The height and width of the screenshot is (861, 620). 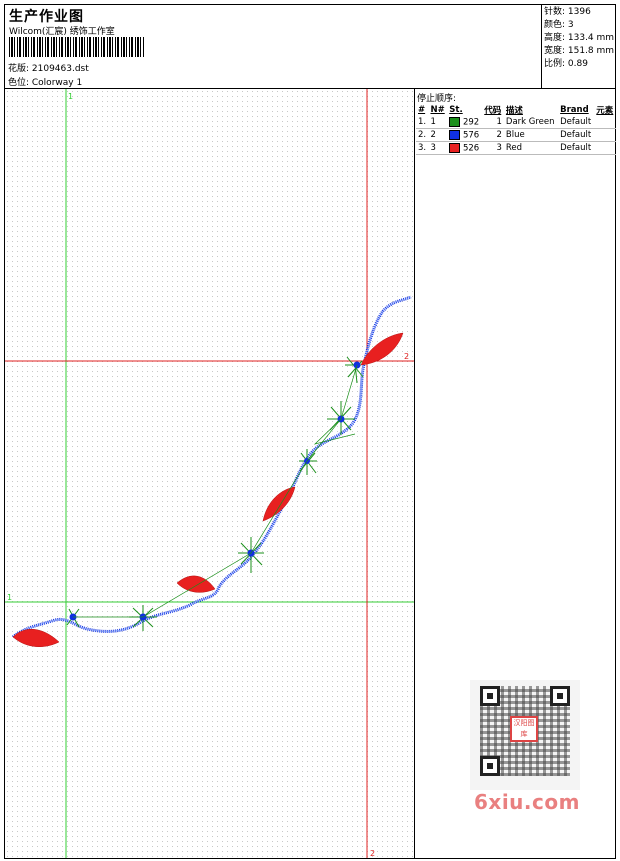 I want to click on site-watermark: 6xiu.com, so click(x=527, y=802).